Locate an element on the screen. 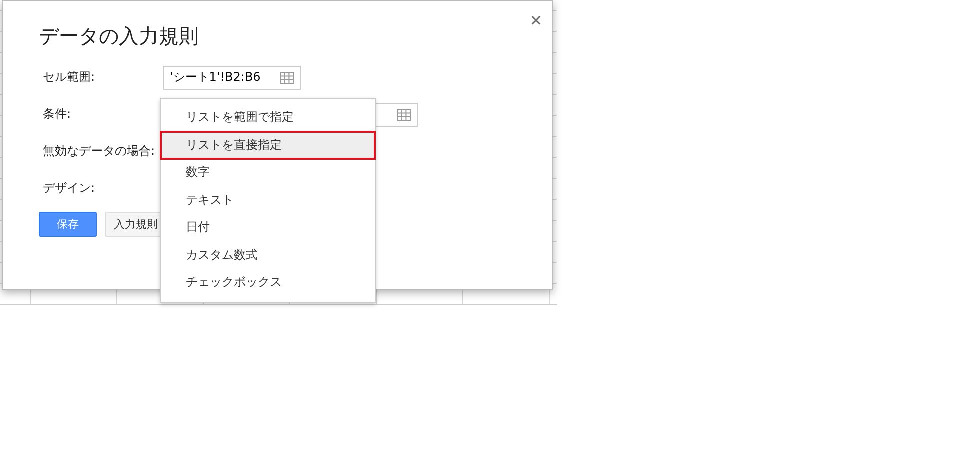 This screenshot has height=461, width=960. menu-item: リストを直接指定 is located at coordinates (268, 145).